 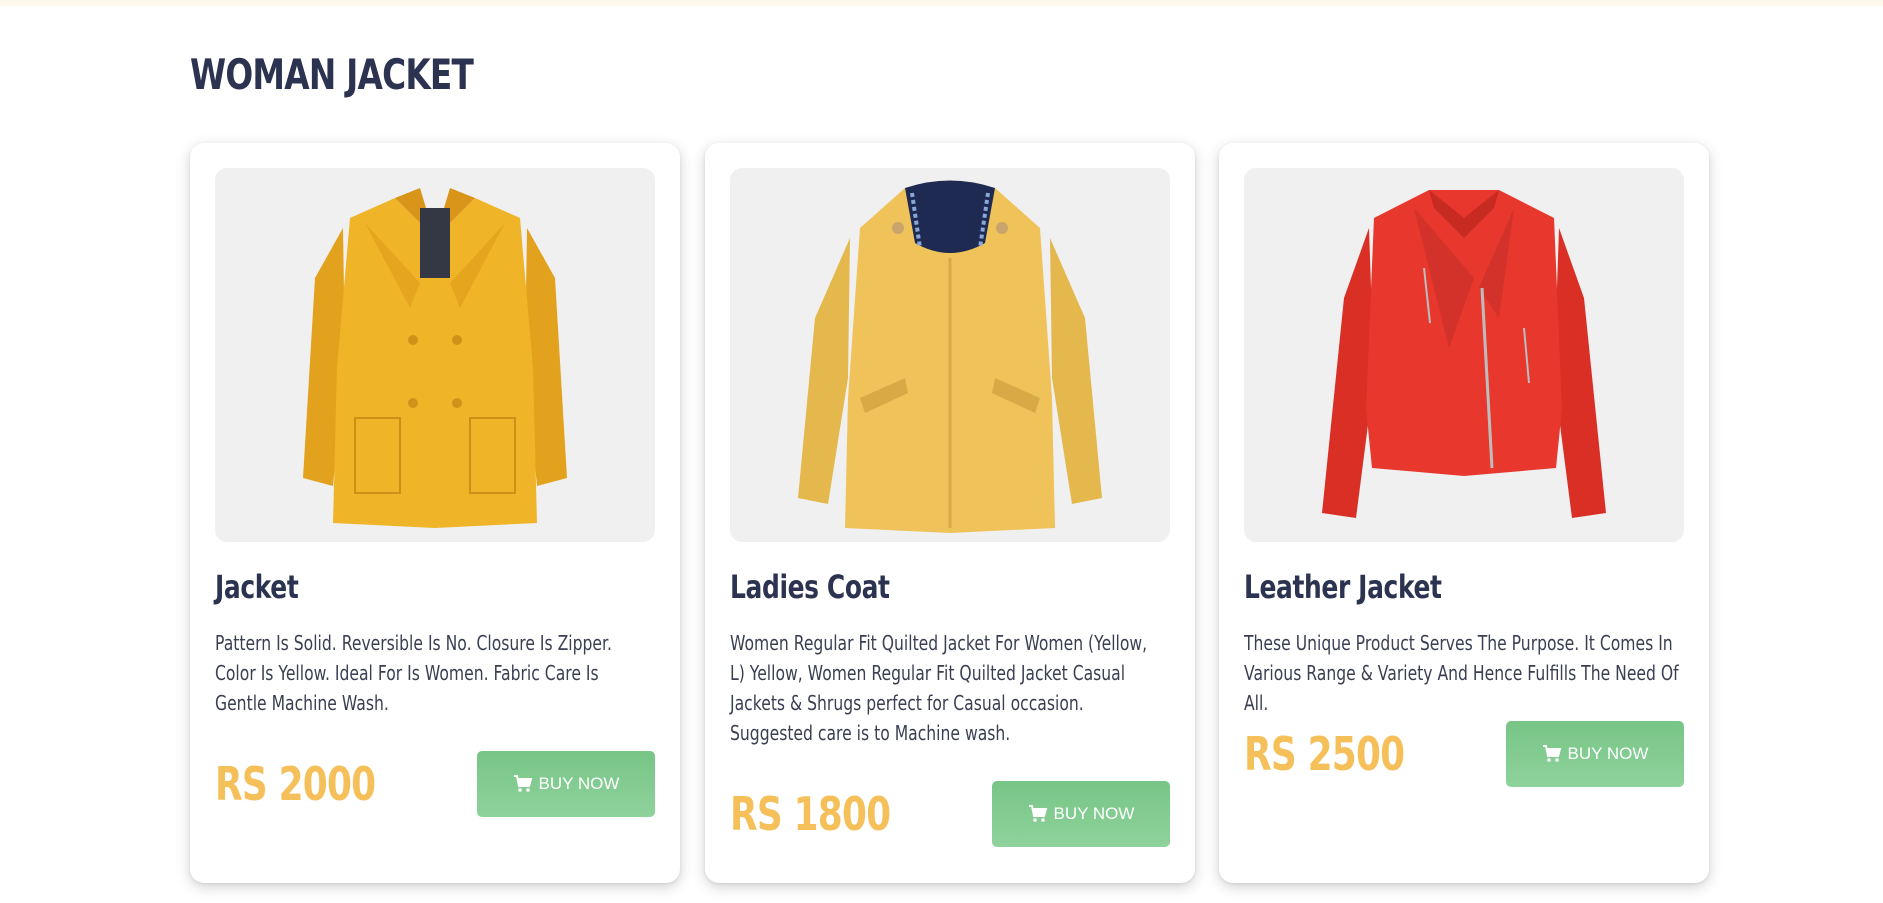 I want to click on top-banner-strip, so click(x=941, y=3).